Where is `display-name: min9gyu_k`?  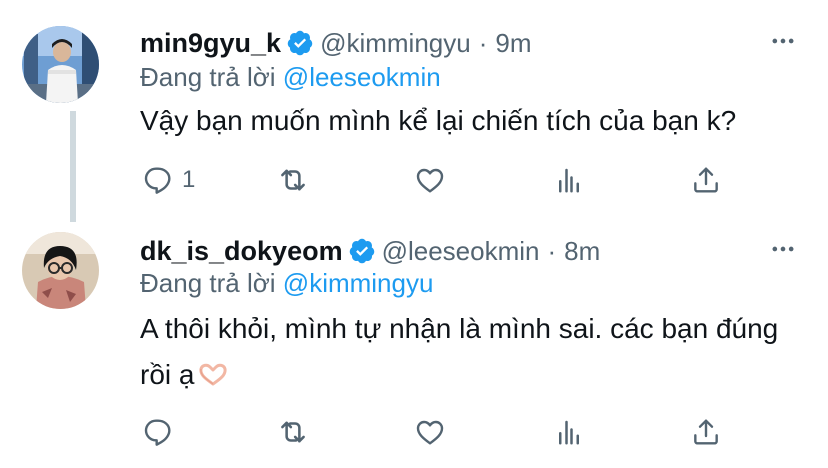
display-name: min9gyu_k is located at coordinates (210, 43).